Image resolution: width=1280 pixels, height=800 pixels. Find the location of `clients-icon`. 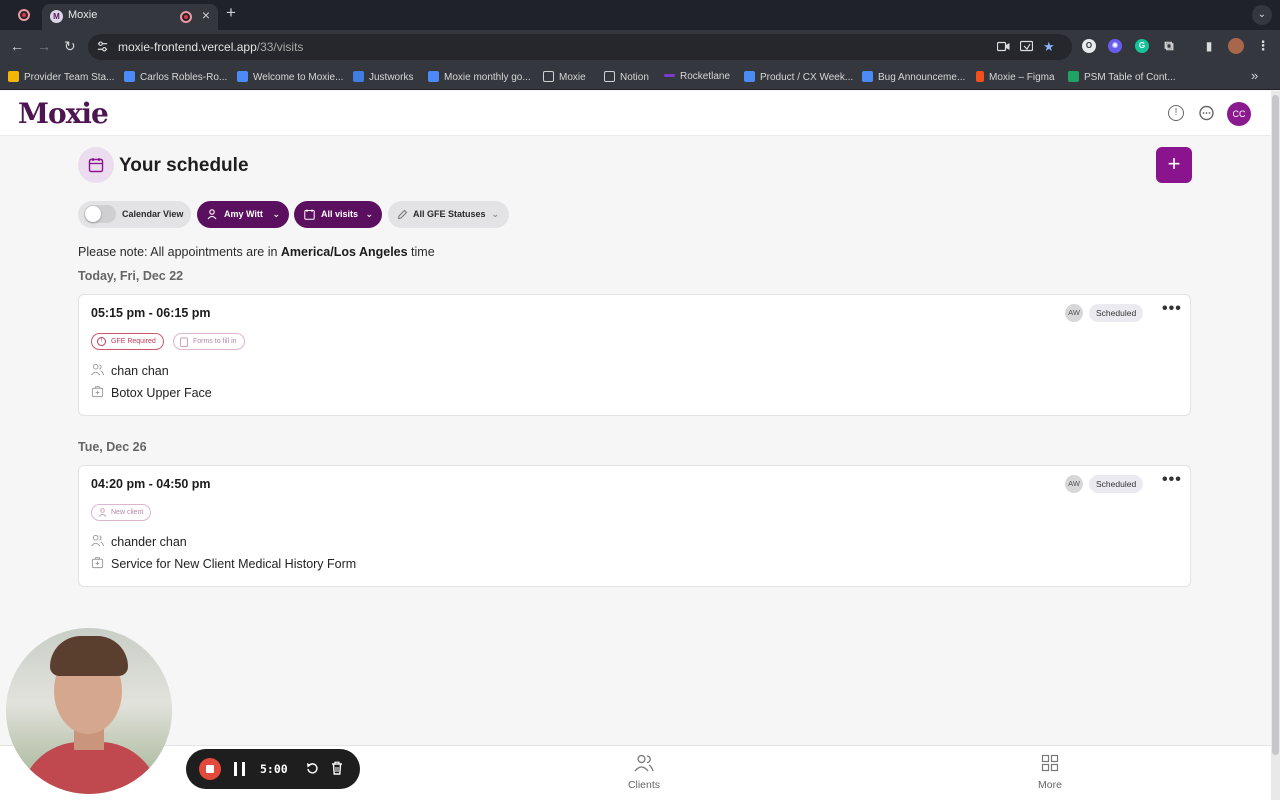

clients-icon is located at coordinates (644, 763).